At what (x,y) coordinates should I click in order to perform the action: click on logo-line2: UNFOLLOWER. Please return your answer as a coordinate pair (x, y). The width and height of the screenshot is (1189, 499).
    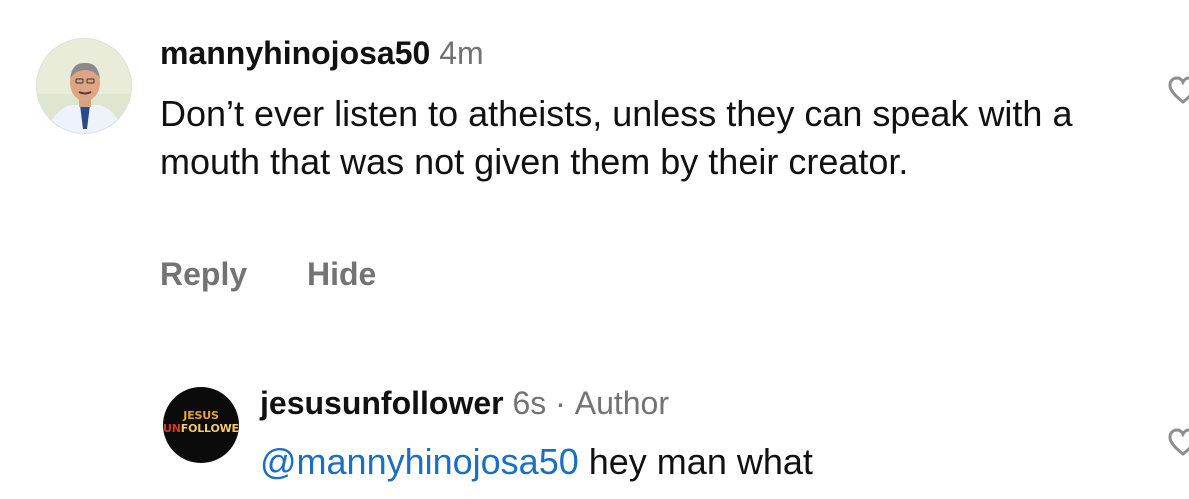
    Looking at the image, I should click on (201, 428).